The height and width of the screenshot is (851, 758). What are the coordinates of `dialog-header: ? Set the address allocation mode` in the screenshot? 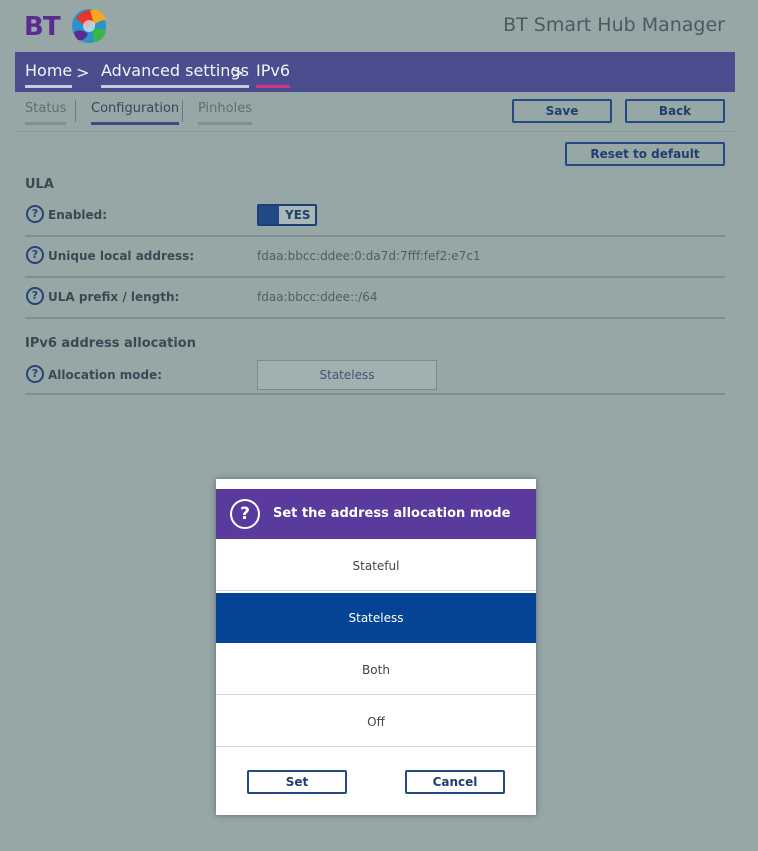 It's located at (376, 514).